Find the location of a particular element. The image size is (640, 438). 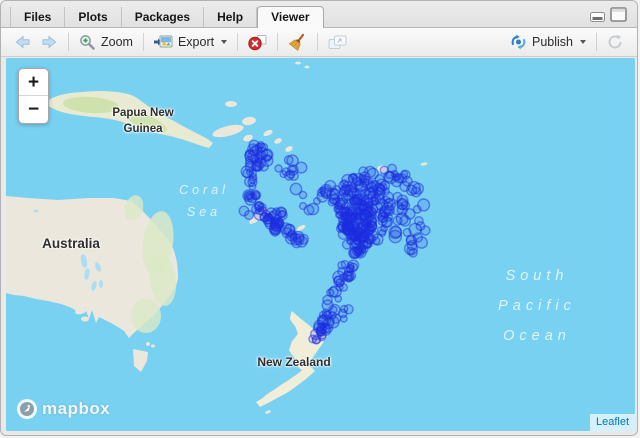

viewer-toolbar: Zoom Export Publish is located at coordinates (319, 42).